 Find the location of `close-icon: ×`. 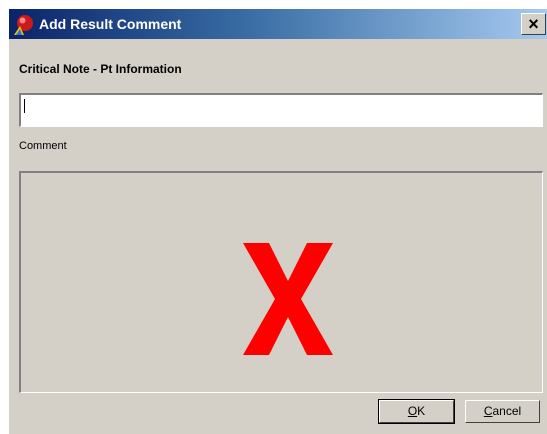

close-icon: × is located at coordinates (533, 24).